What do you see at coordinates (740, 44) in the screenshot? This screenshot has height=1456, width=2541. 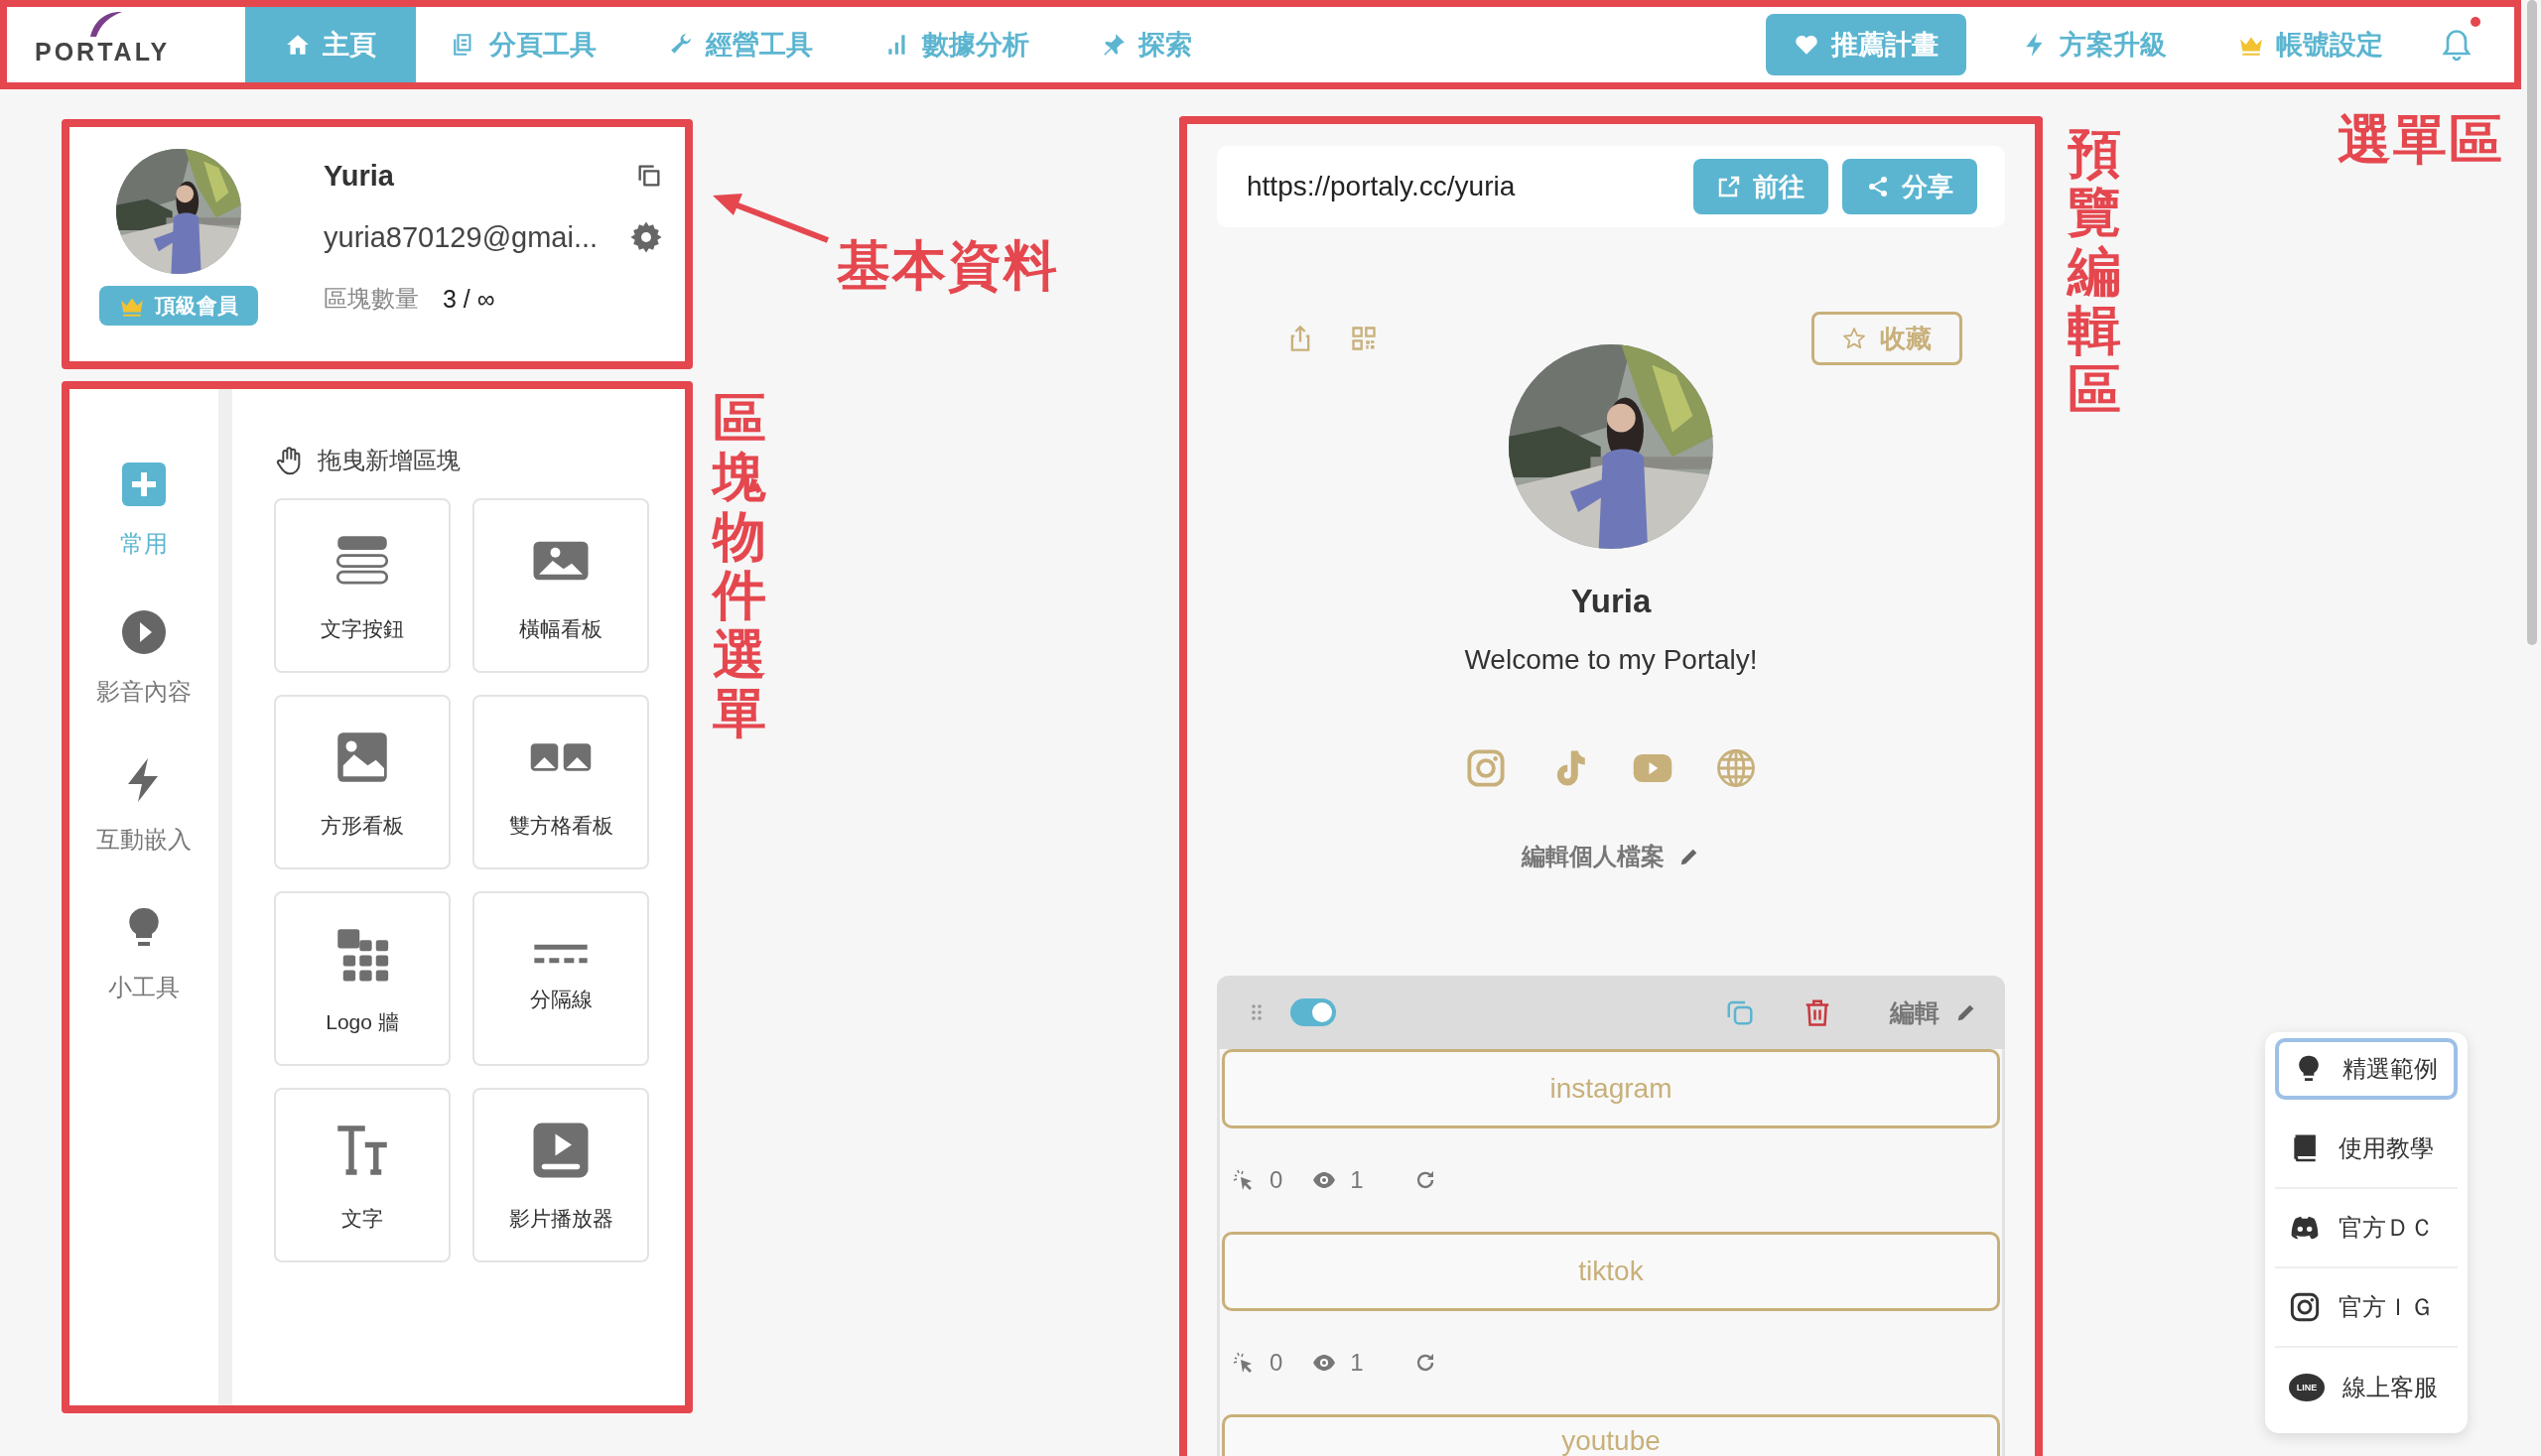 I see `nav-tab: 經營工具` at bounding box center [740, 44].